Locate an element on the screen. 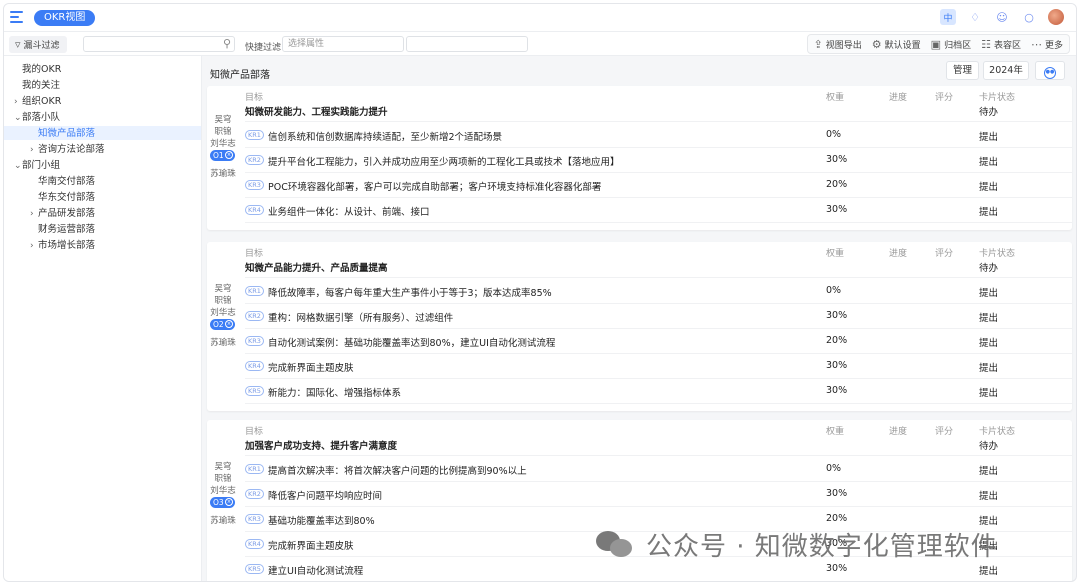 Image resolution: width=1080 pixels, height=585 pixels. toolbar-more-button: ⋯ 更多 is located at coordinates (1047, 44).